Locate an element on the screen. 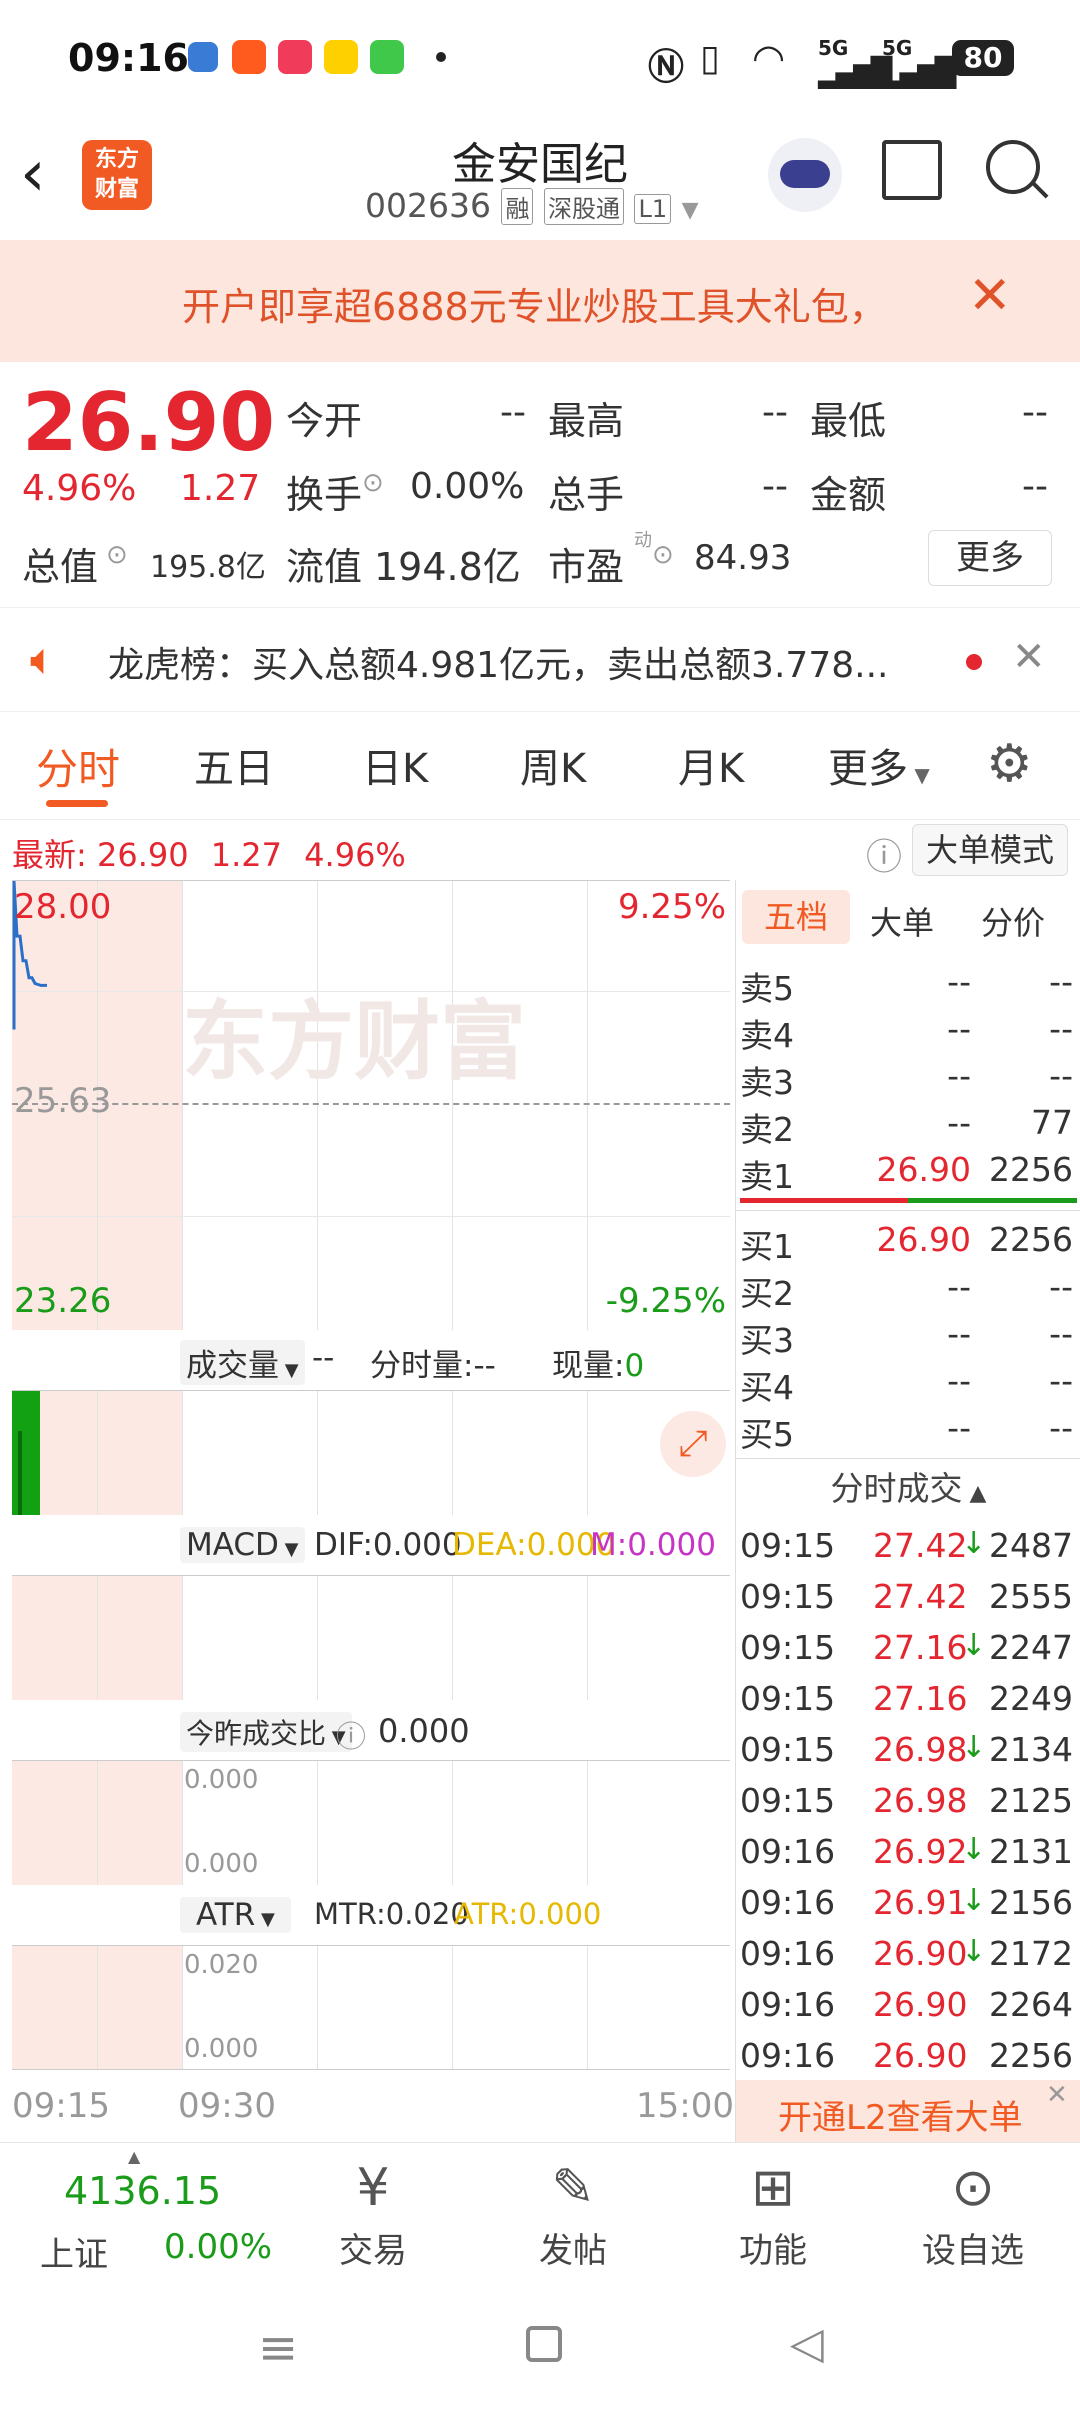 The width and height of the screenshot is (1080, 2412). volume-selector: 成交量 ▼ is located at coordinates (242, 1362).